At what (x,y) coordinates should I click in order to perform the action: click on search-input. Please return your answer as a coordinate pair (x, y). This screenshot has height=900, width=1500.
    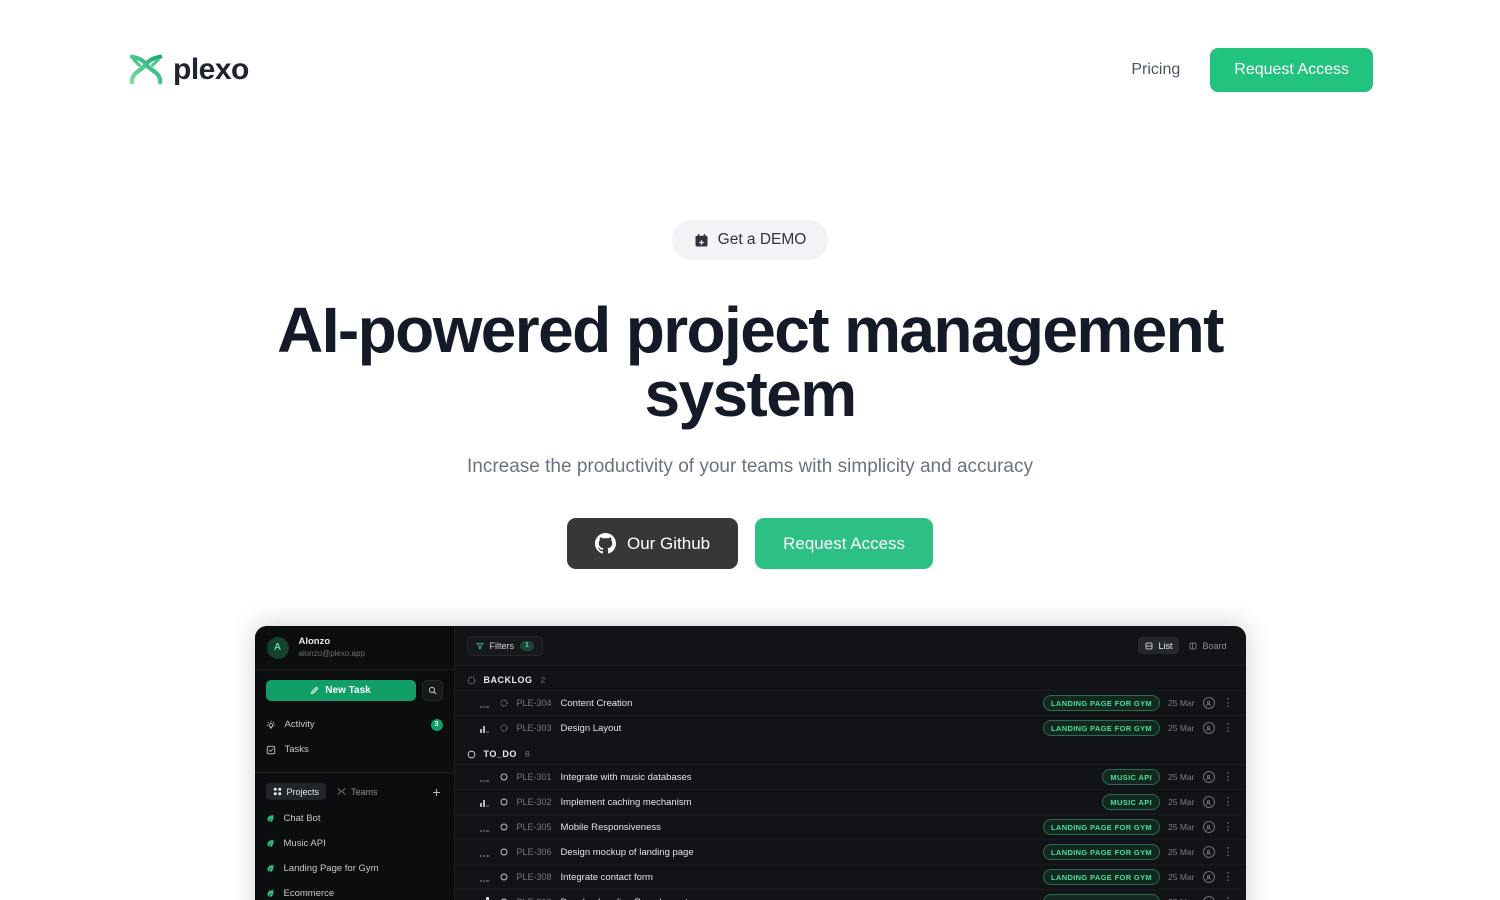
    Looking at the image, I should click on (432, 690).